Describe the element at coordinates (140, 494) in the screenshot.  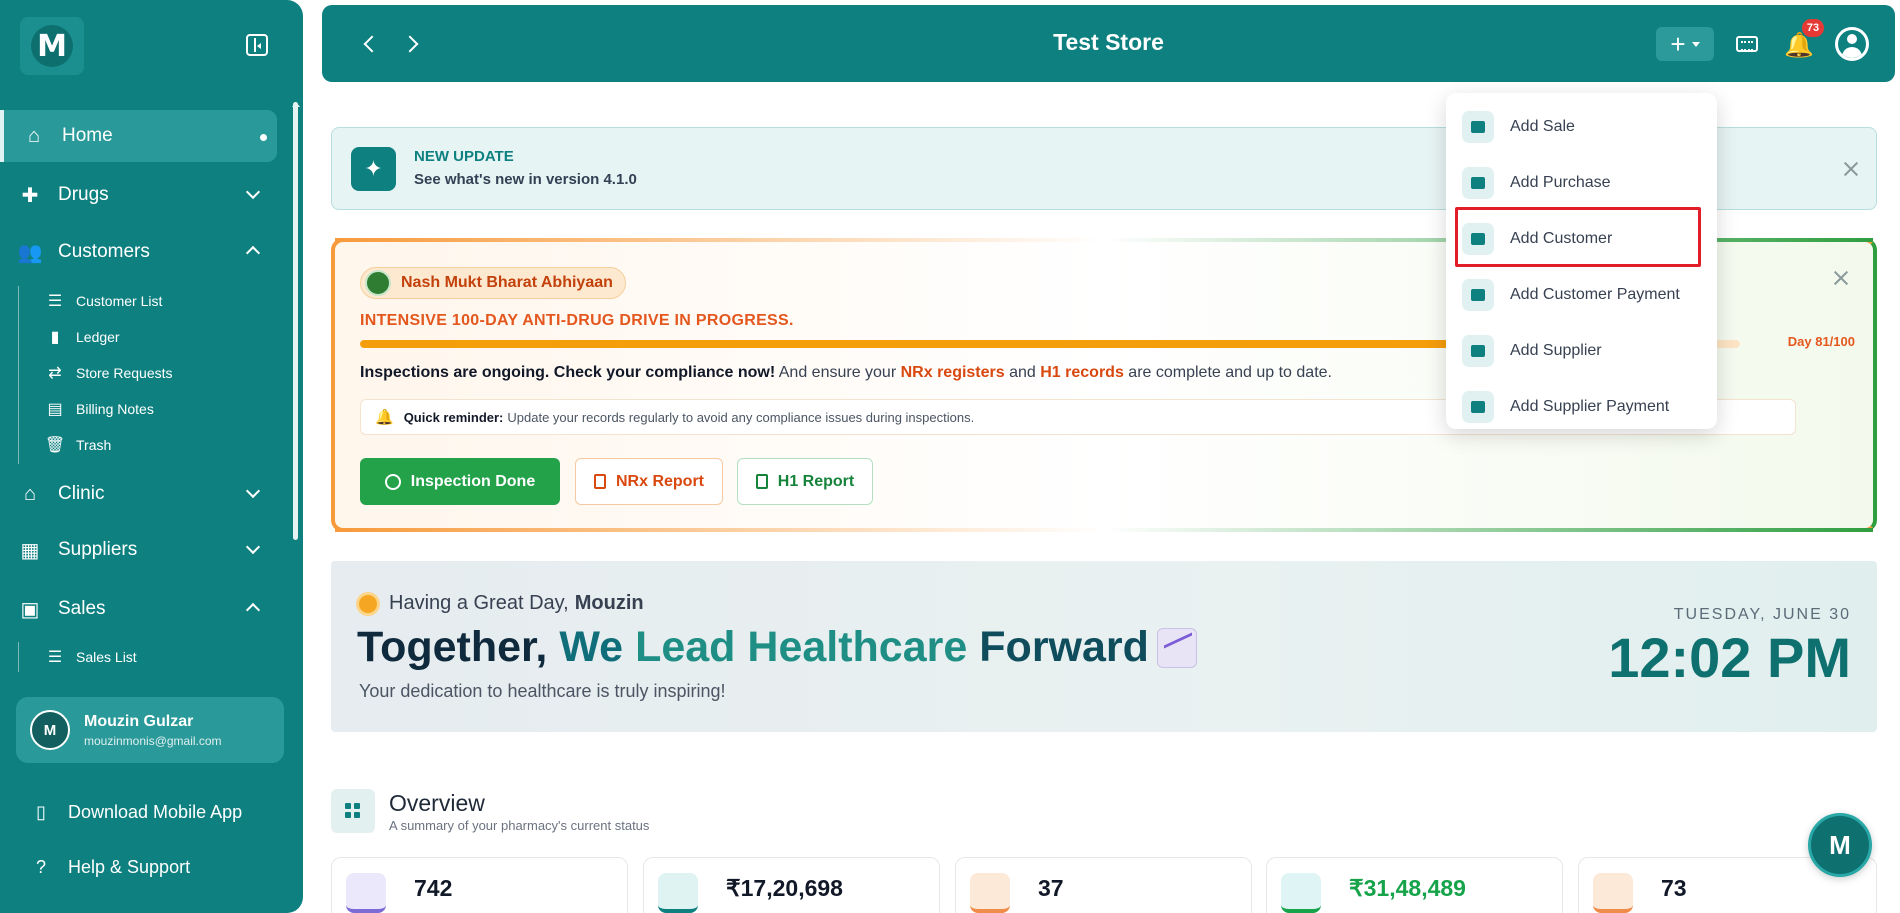
I see `sidebar-item-clinic: ⌂ Clinic` at that location.